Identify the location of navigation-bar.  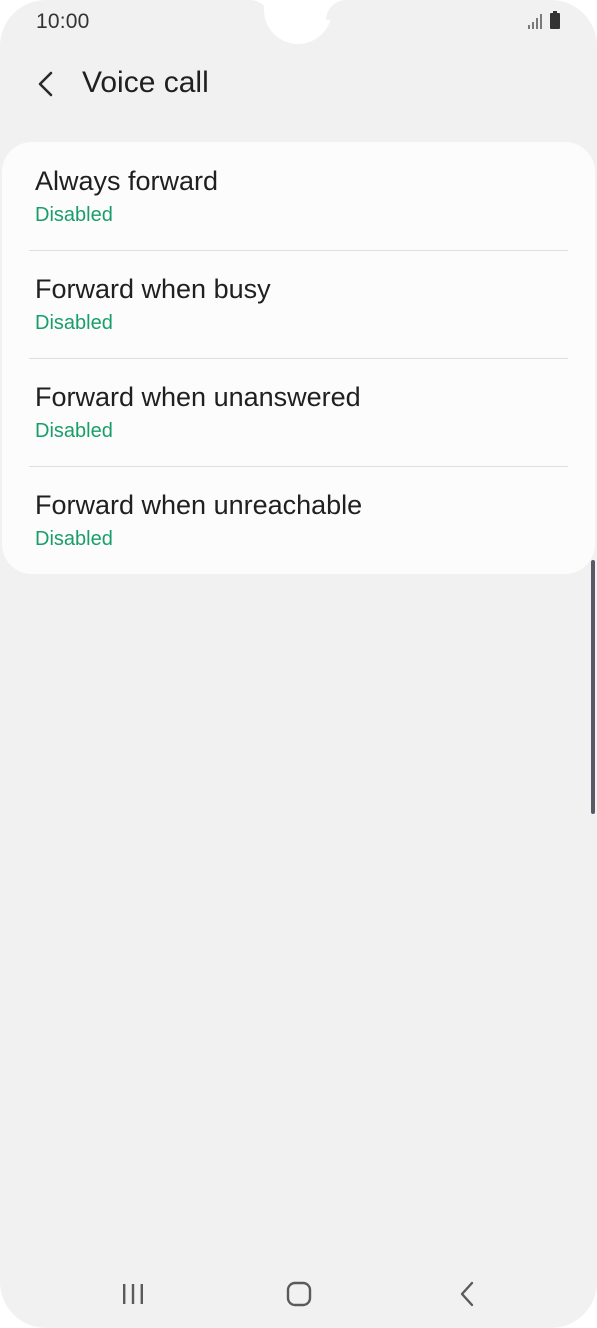
(298, 1293).